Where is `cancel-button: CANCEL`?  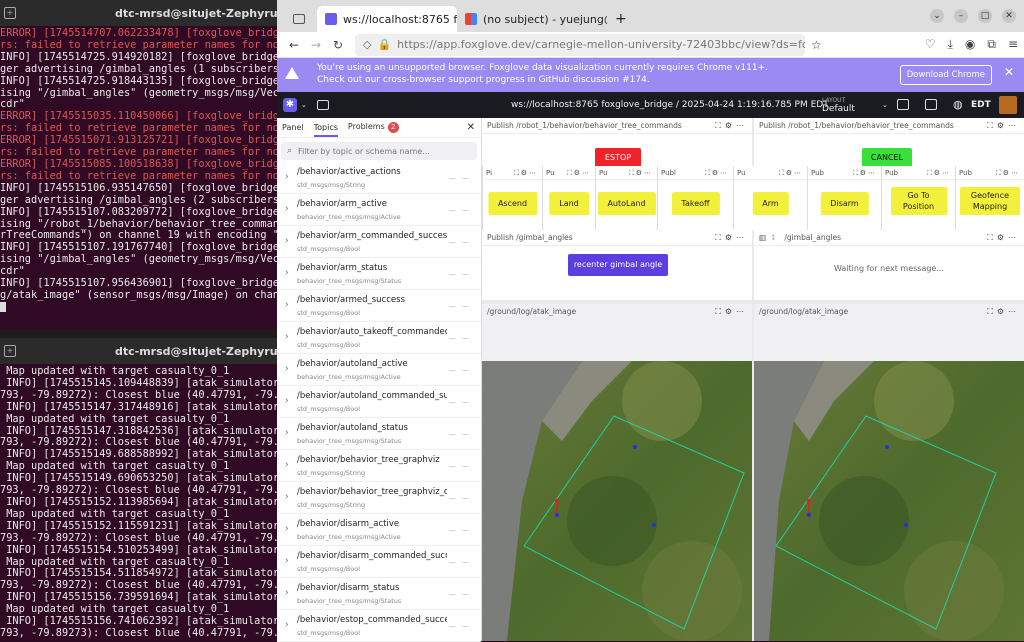 cancel-button: CANCEL is located at coordinates (887, 157).